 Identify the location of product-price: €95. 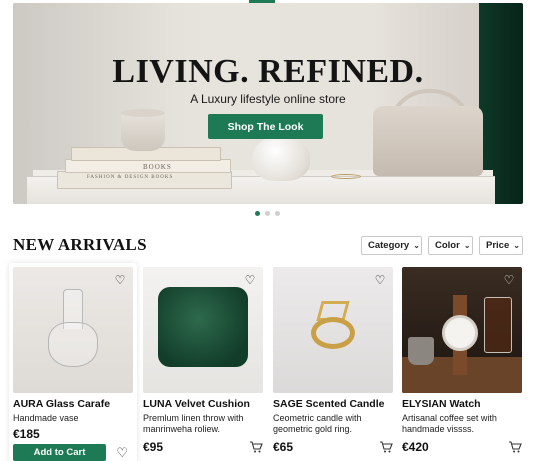
(153, 447).